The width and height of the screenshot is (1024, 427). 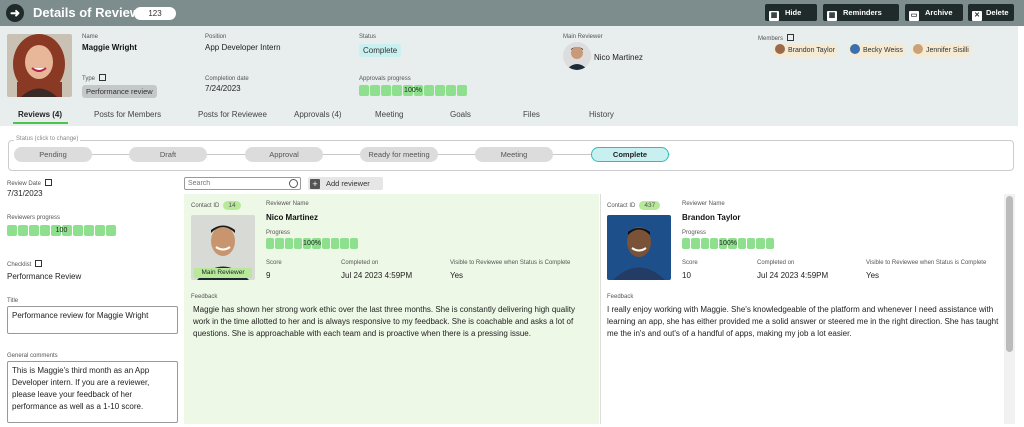 I want to click on hide-button: ▦ Hide, so click(x=791, y=12).